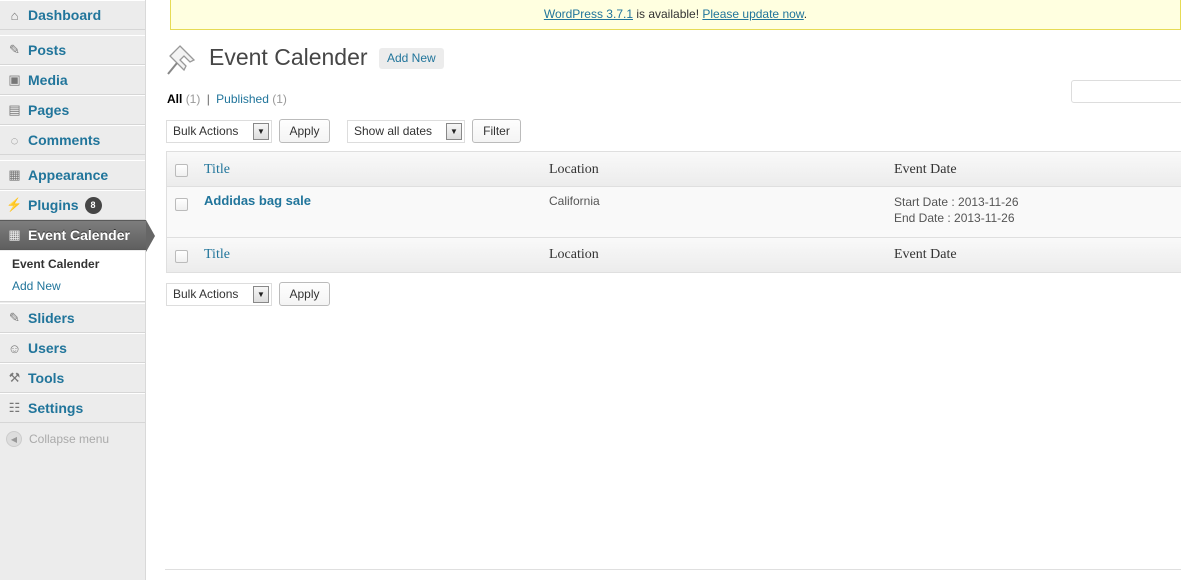 The height and width of the screenshot is (580, 1181). I want to click on date-filter-select: Show all dates ▼, so click(406, 131).